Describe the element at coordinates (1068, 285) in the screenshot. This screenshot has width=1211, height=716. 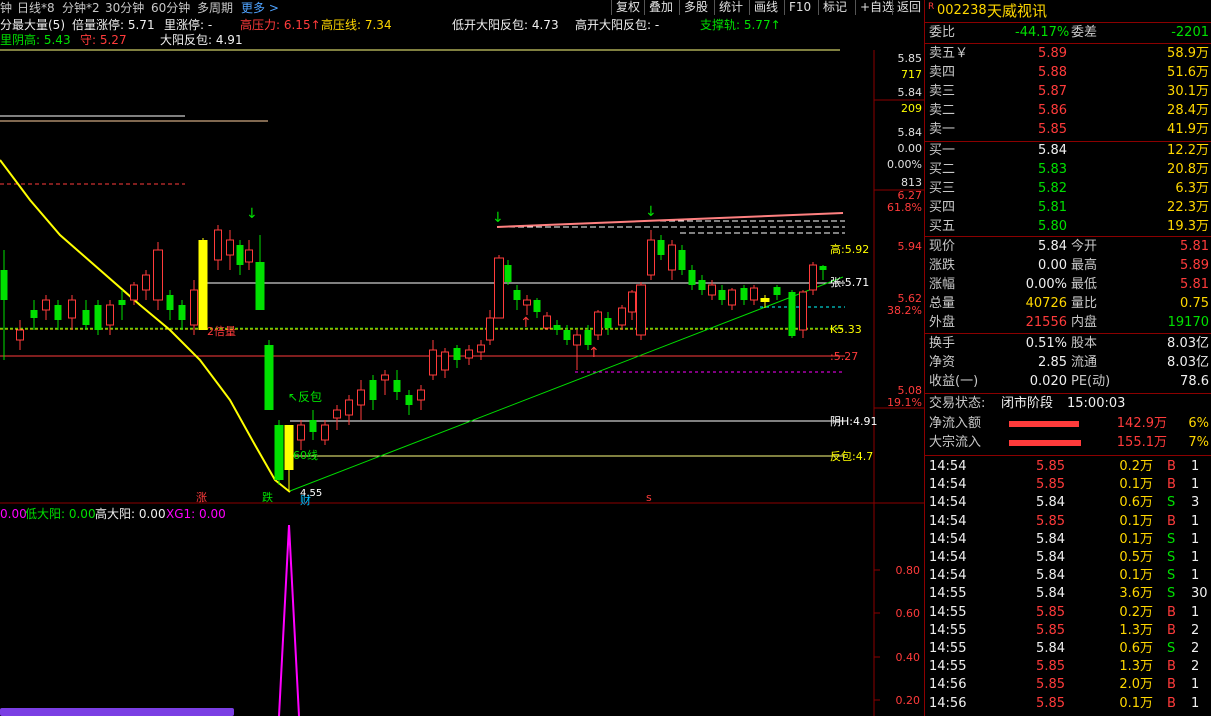
I see `quote-row: 涨幅 0.00% 最低 5.81` at that location.